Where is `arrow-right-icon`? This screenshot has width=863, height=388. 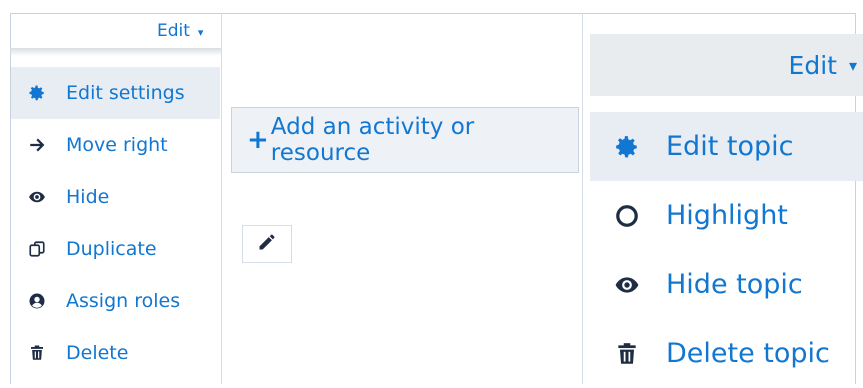 arrow-right-icon is located at coordinates (37, 145).